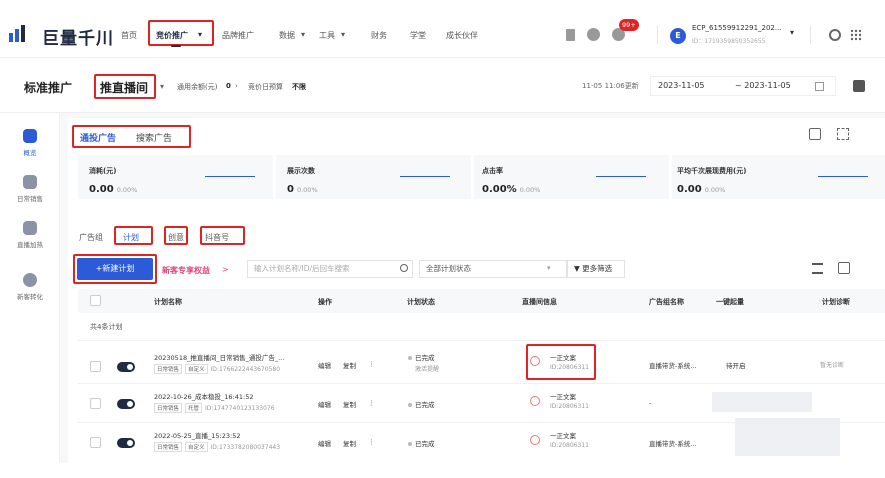 The height and width of the screenshot is (478, 885). I want to click on sidebar-item-daily-sales: 日常销售, so click(30, 189).